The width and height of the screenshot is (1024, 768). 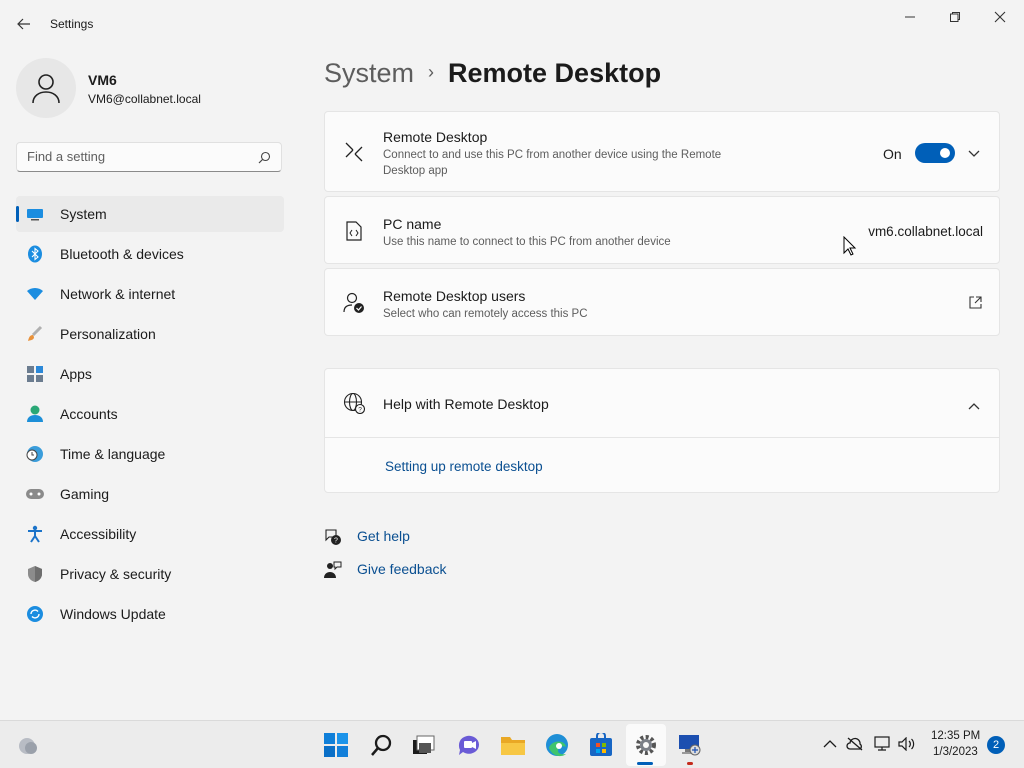 What do you see at coordinates (690, 745) in the screenshot?
I see `remote-desktop-app-icon` at bounding box center [690, 745].